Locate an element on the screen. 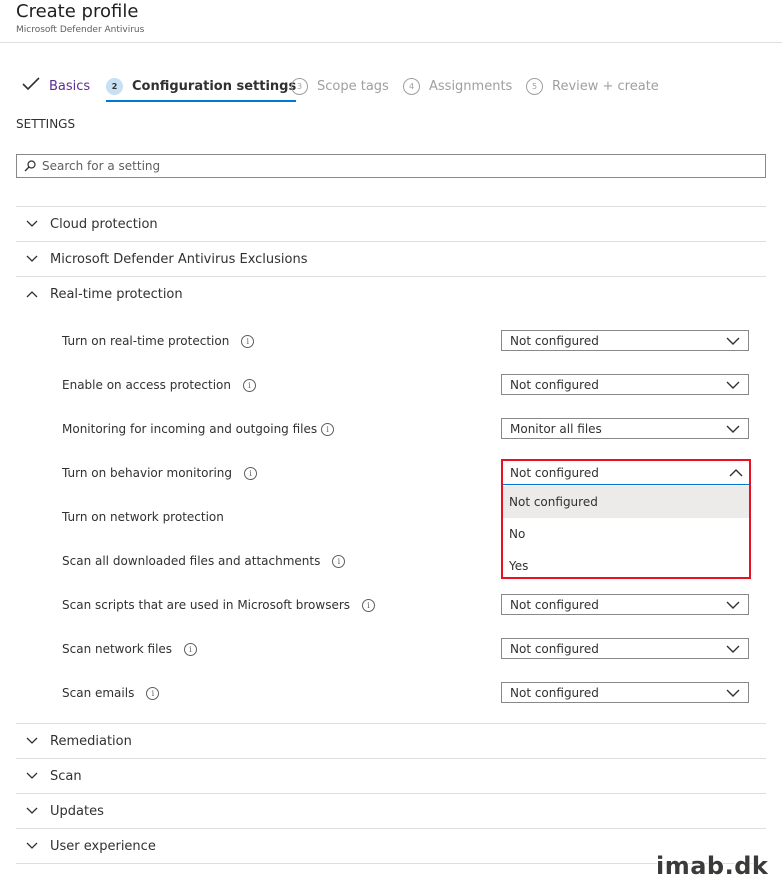 This screenshot has width=782, height=881. checkmark-icon is located at coordinates (31, 86).